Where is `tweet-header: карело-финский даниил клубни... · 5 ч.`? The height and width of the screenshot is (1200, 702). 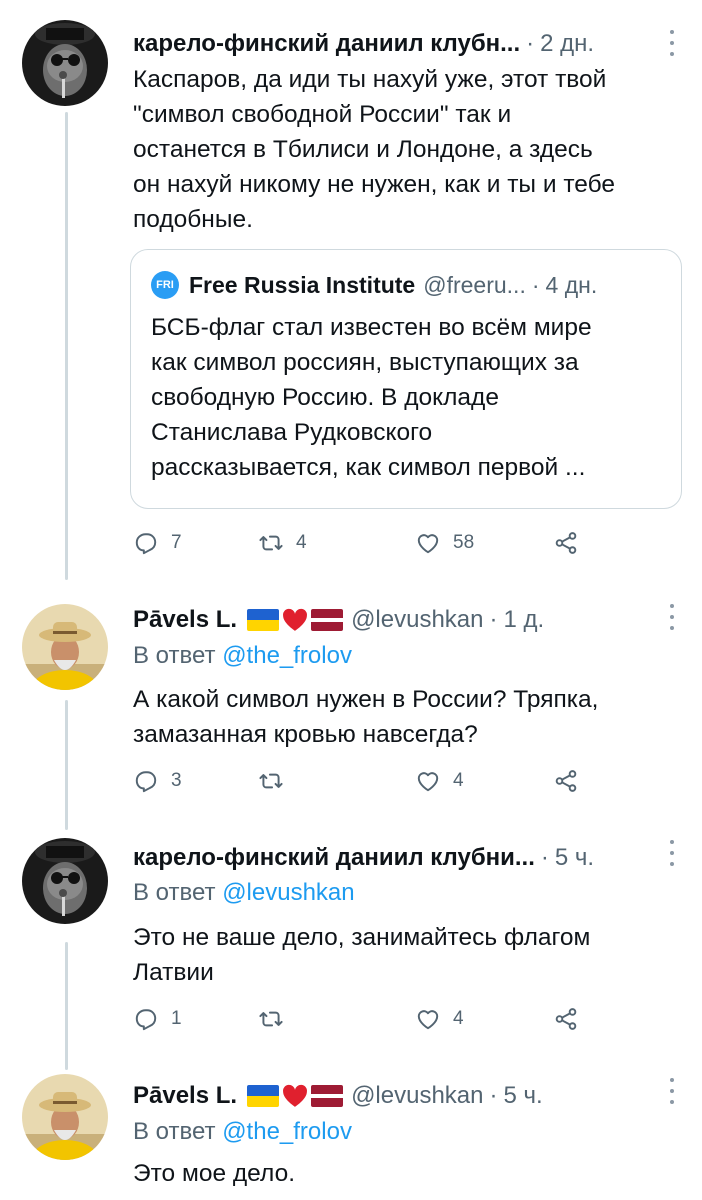
tweet-header: карело-финский даниил клубни... · 5 ч. is located at coordinates (397, 858).